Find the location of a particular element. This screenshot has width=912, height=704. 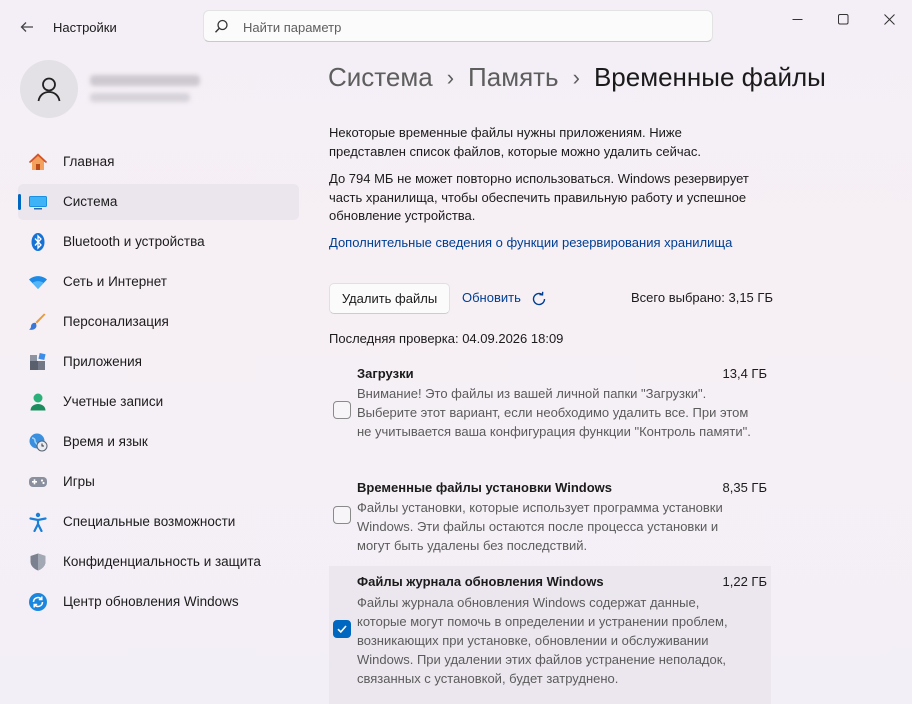

wifi-icon is located at coordinates (38, 282).